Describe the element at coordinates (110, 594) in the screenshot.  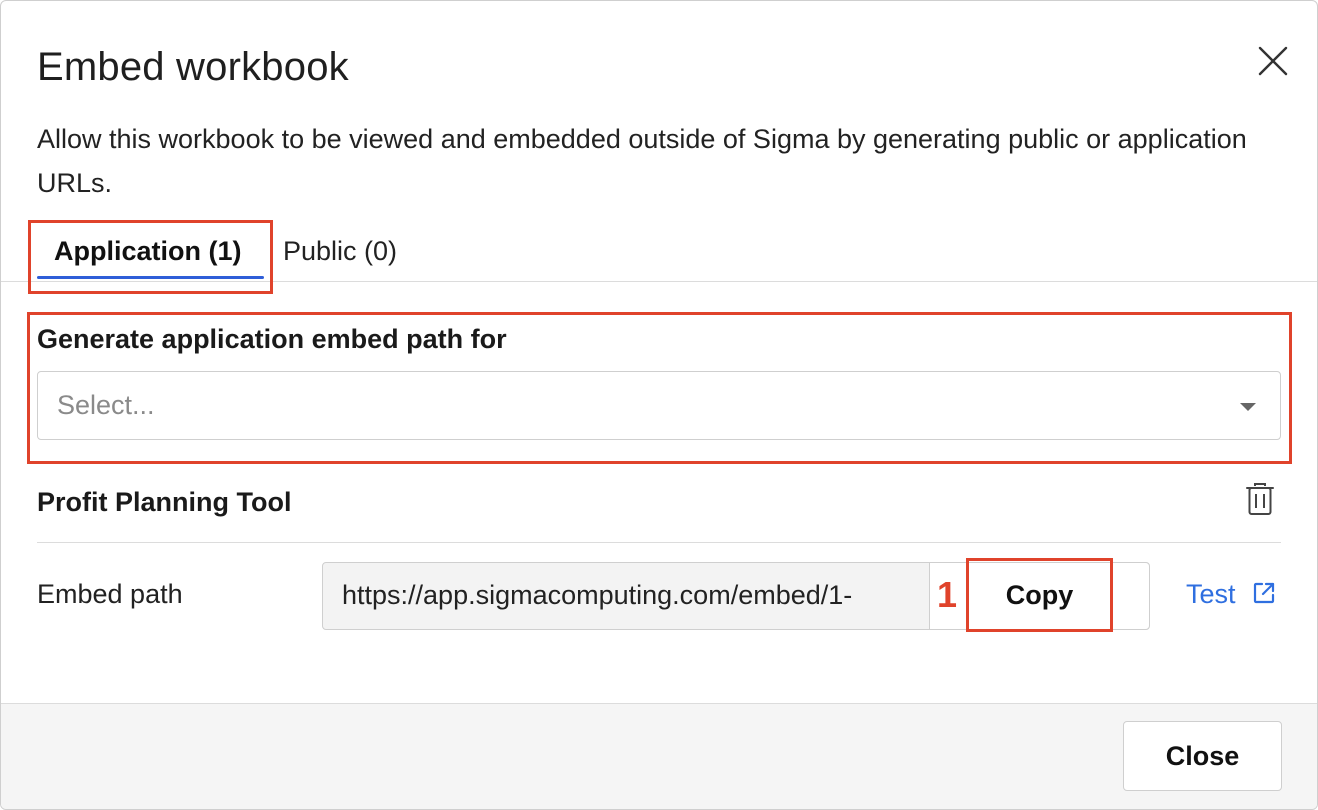
I see `embed-path-label: Embed path` at that location.